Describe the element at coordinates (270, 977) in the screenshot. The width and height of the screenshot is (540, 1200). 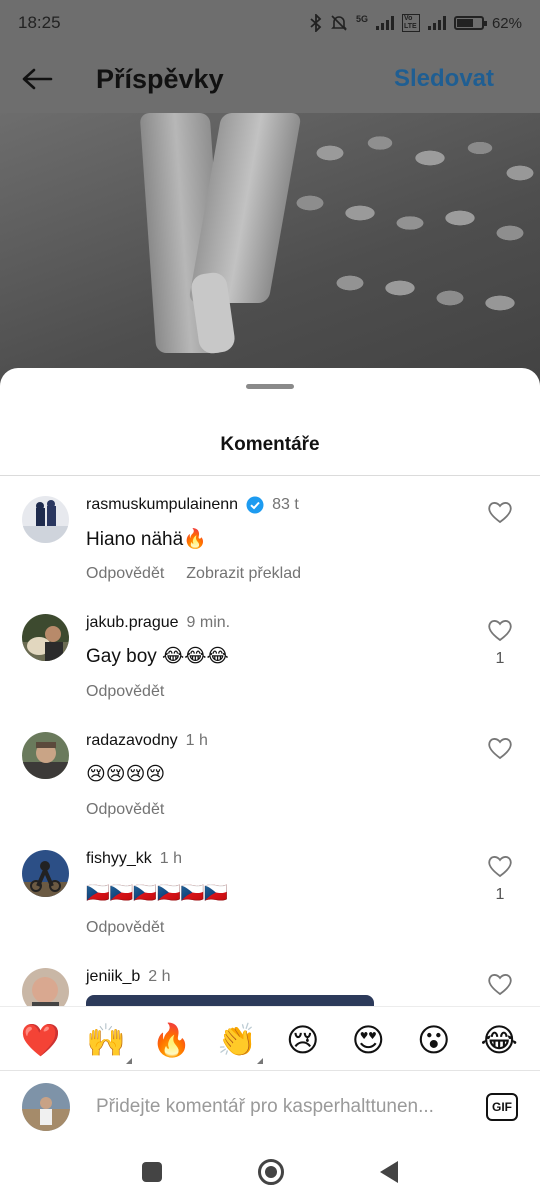
I see `comment-item: jeniik_b 2 h` at that location.